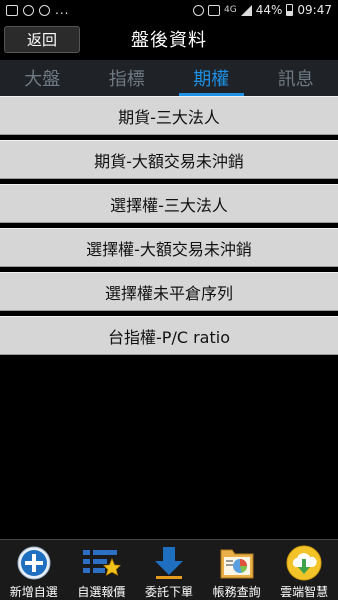 This screenshot has width=338, height=600. I want to click on battery-icon, so click(290, 10).